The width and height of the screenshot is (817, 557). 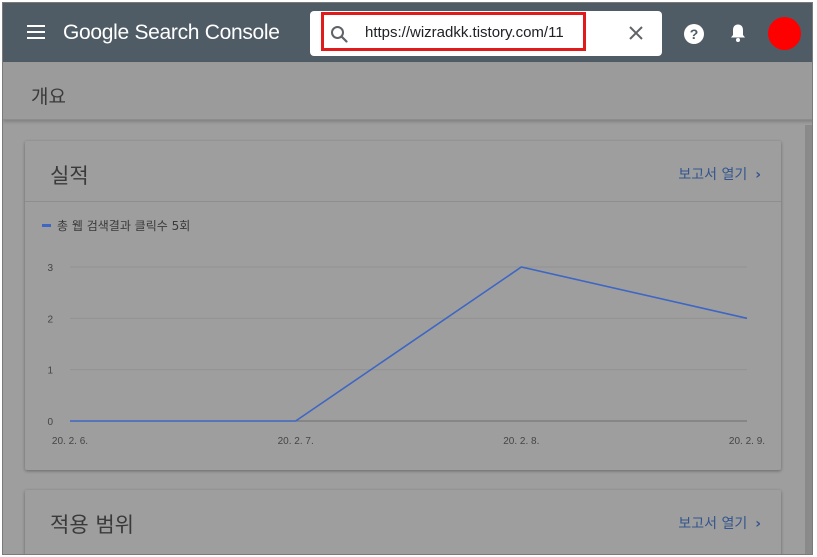 I want to click on help-icon: ?, so click(x=694, y=34).